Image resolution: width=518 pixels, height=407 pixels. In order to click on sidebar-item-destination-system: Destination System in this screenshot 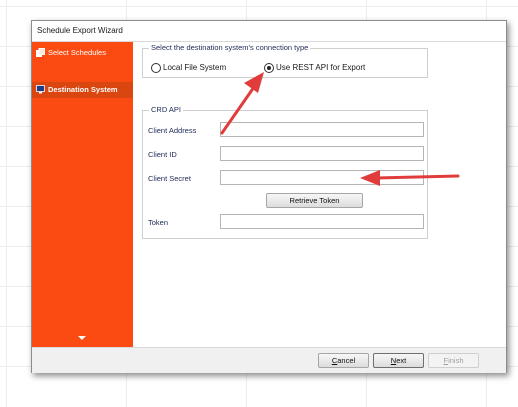, I will do `click(82, 90)`.